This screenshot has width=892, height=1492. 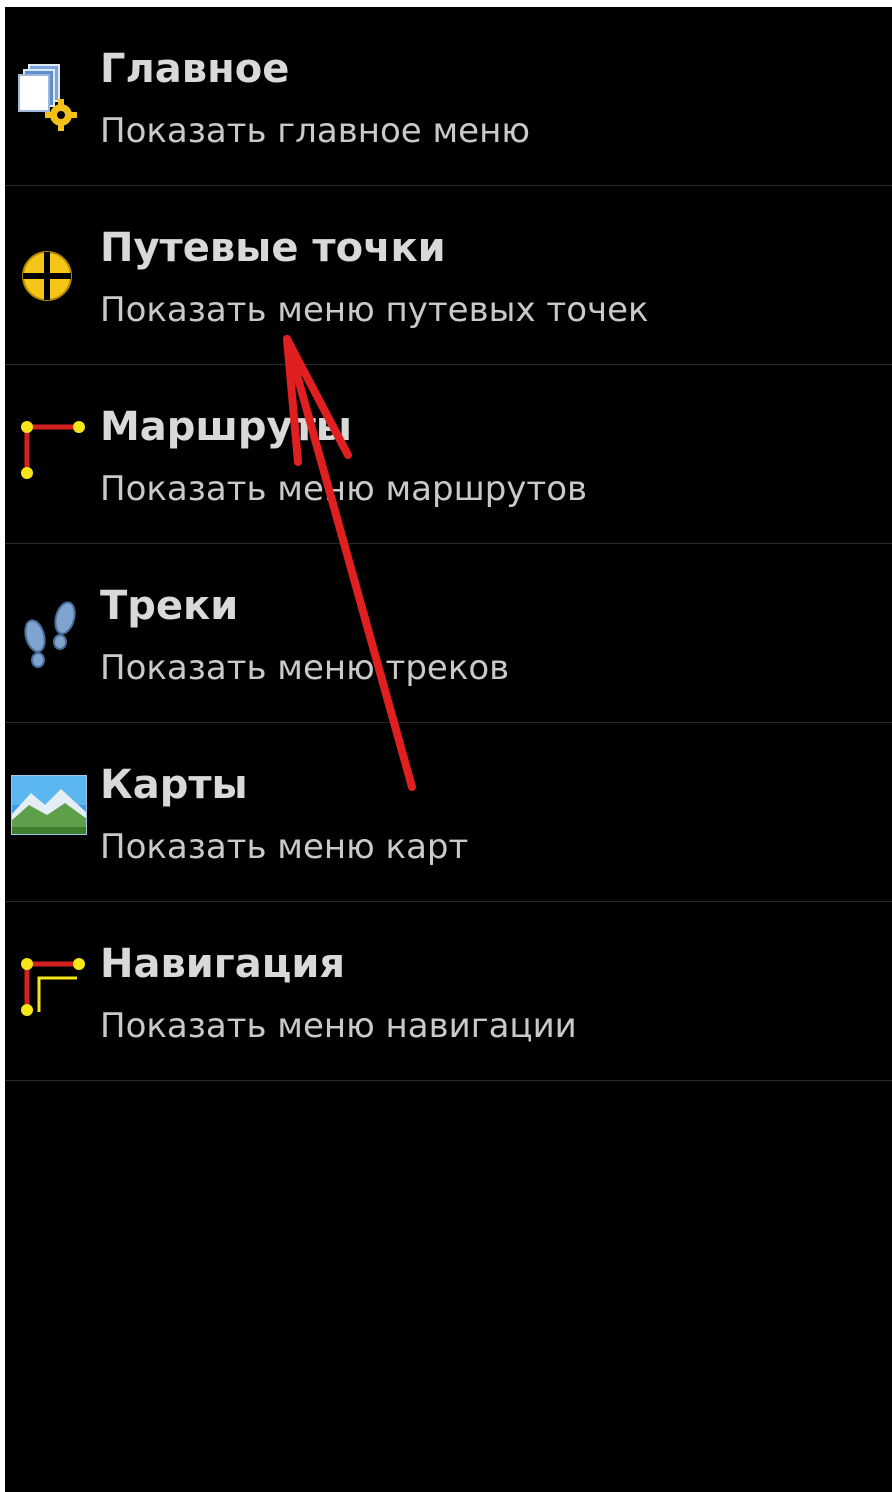 What do you see at coordinates (51, 451) in the screenshot?
I see `route-icon` at bounding box center [51, 451].